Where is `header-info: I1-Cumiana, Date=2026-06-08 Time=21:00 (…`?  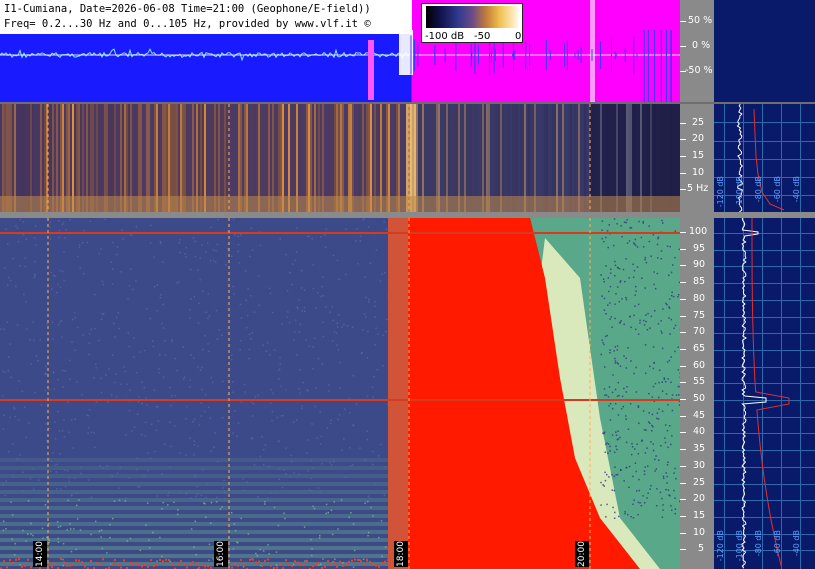
header-info: I1-Cumiana, Date=2026-06-08 Time=21:00 (… is located at coordinates (206, 17).